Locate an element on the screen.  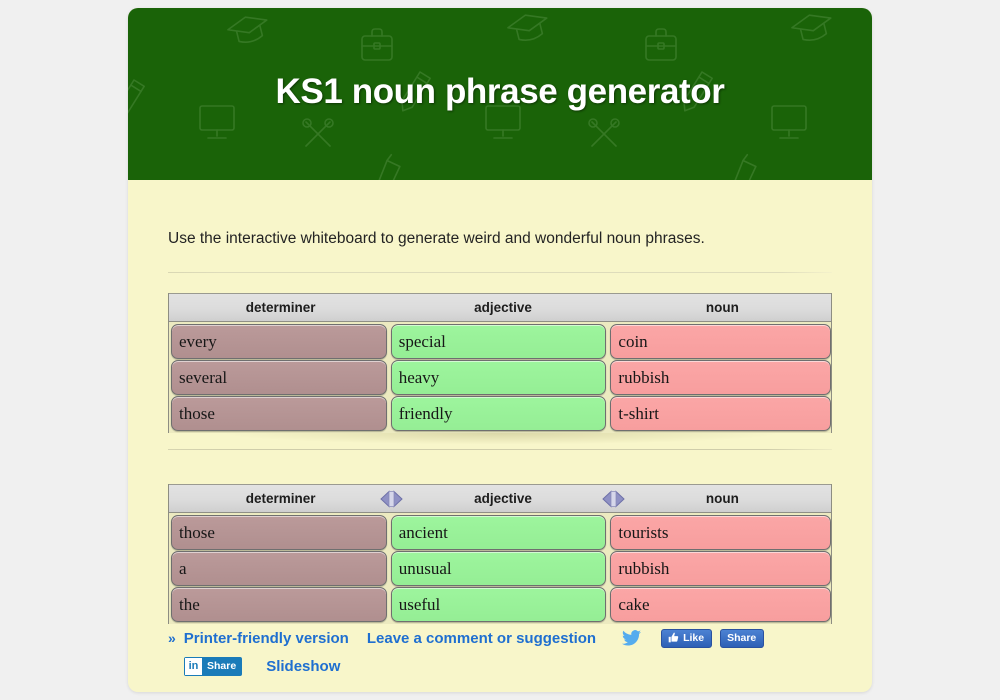
page-title: KS1 noun phrase generator is located at coordinates (500, 91).